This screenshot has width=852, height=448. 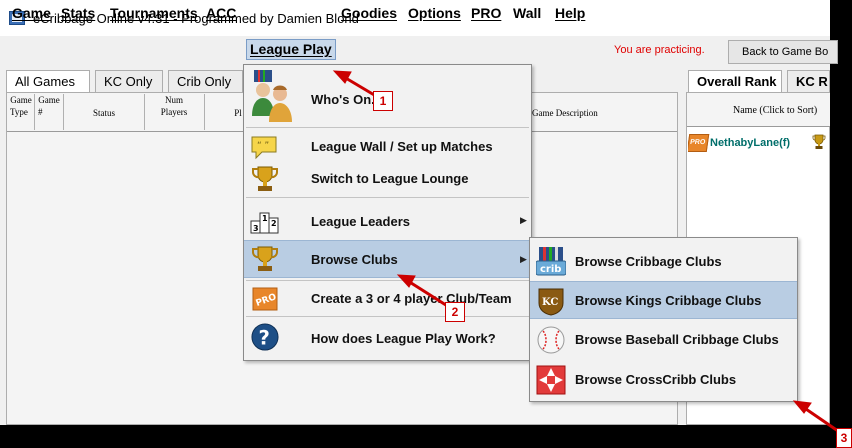 What do you see at coordinates (104, 112) in the screenshot?
I see `col-status: Status` at bounding box center [104, 112].